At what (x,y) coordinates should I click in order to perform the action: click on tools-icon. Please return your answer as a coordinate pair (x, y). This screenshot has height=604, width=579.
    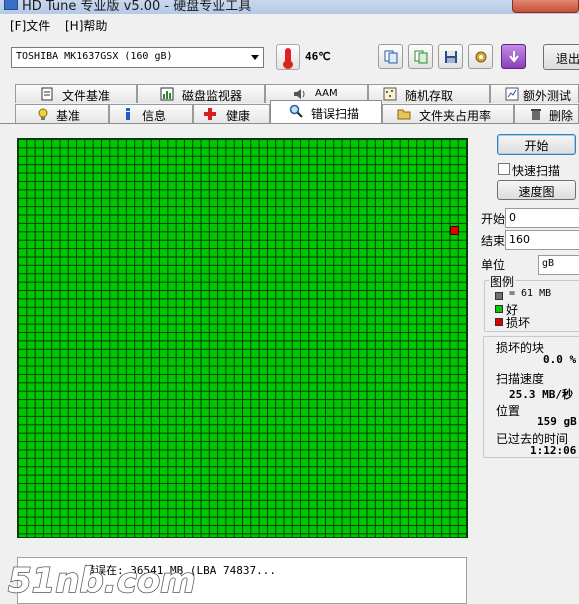
    Looking at the image, I should click on (481, 57).